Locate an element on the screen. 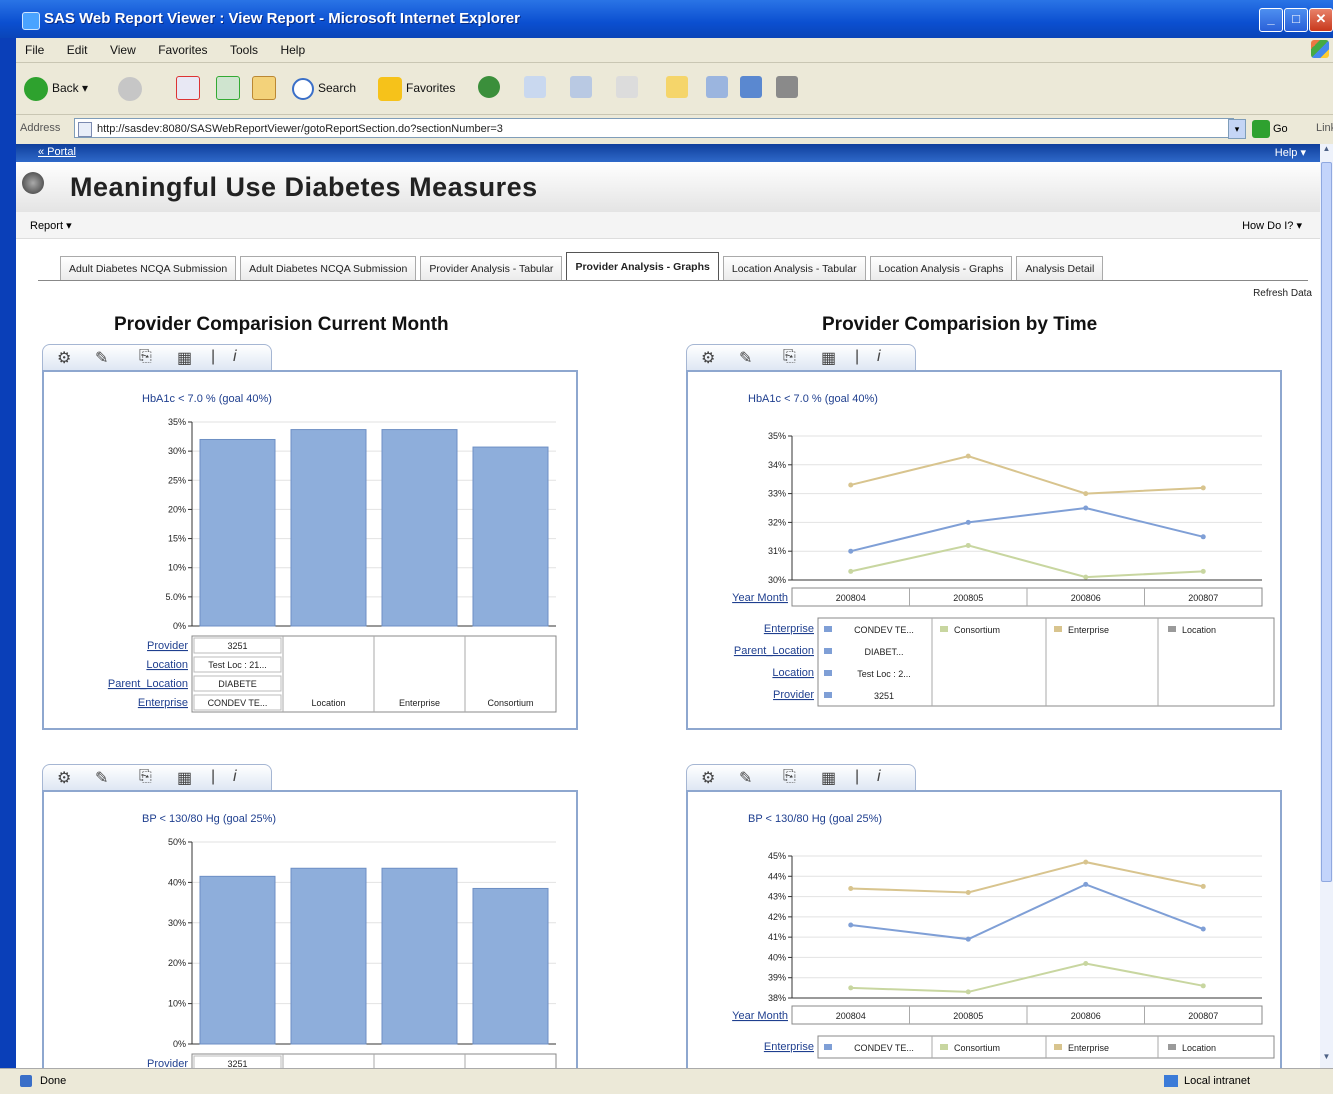 The height and width of the screenshot is (1094, 1333). address-dropdown-icon: ▾ is located at coordinates (1237, 129).